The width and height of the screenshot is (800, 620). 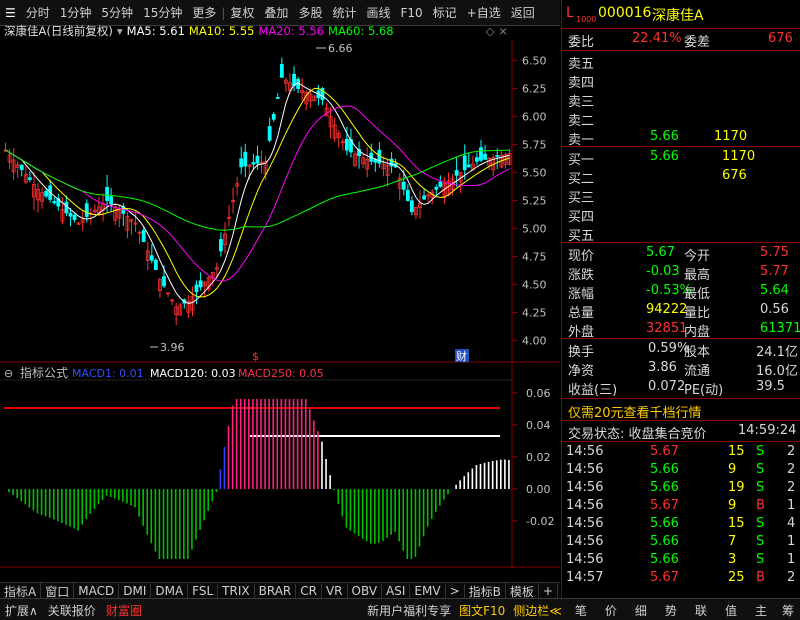 What do you see at coordinates (664, 156) in the screenshot?
I see `buy-price: 5.66` at bounding box center [664, 156].